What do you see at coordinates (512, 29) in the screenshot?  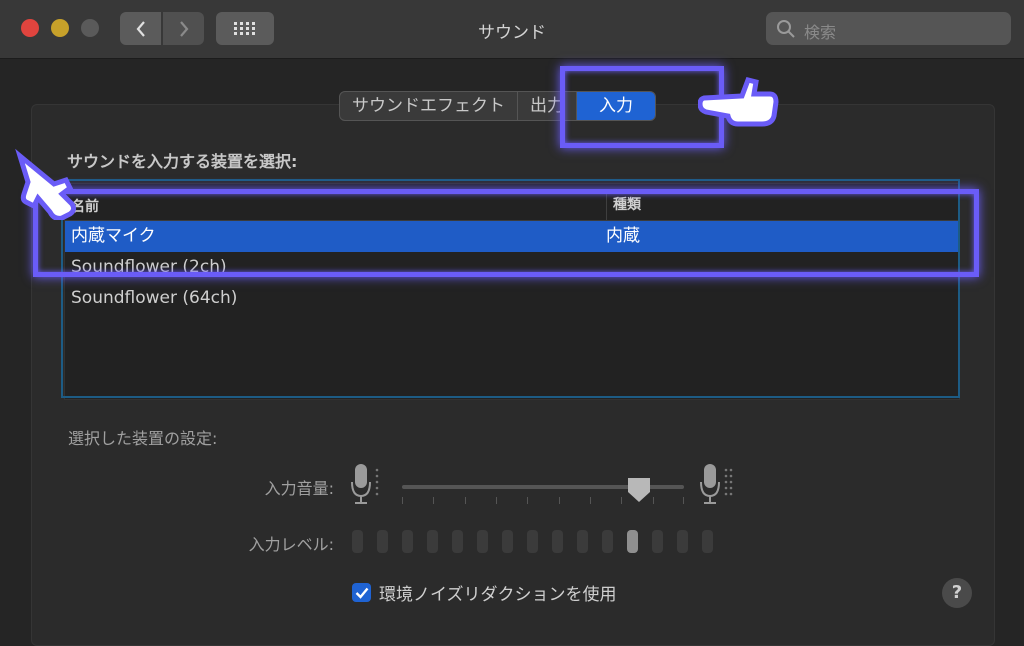 I see `title-bar: サウンド 検索` at bounding box center [512, 29].